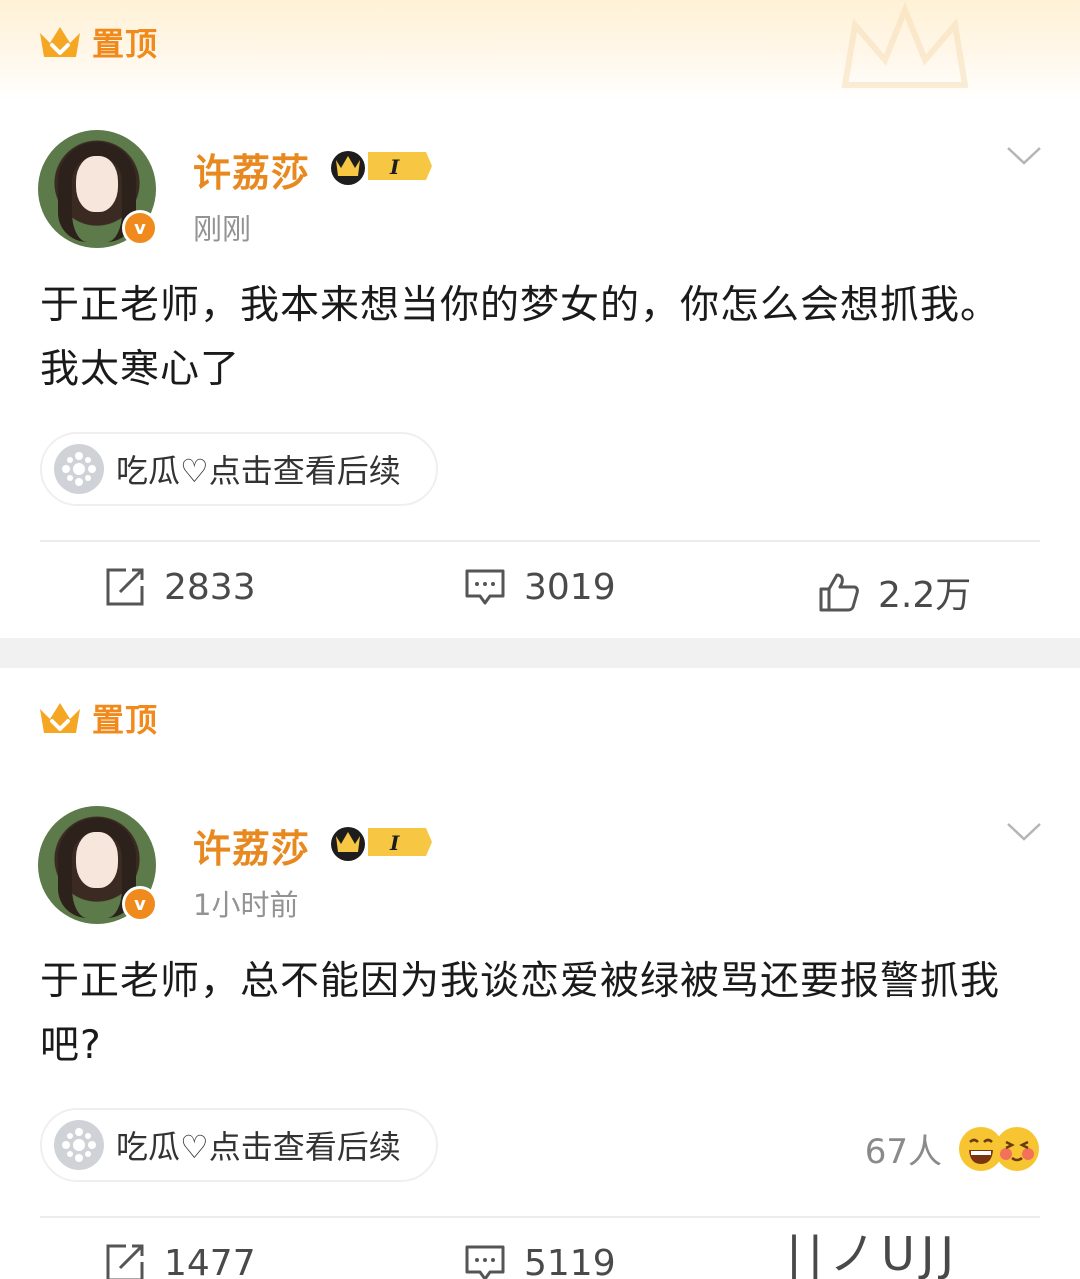 This screenshot has height=1279, width=1080. I want to click on like-button: 2.2万, so click(894, 592).